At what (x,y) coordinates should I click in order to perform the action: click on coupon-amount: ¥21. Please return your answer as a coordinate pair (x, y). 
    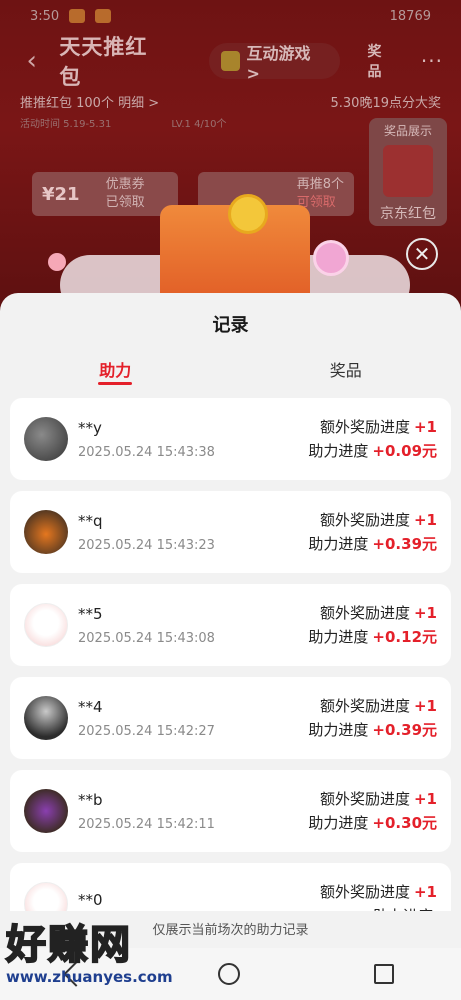
    Looking at the image, I should click on (61, 194).